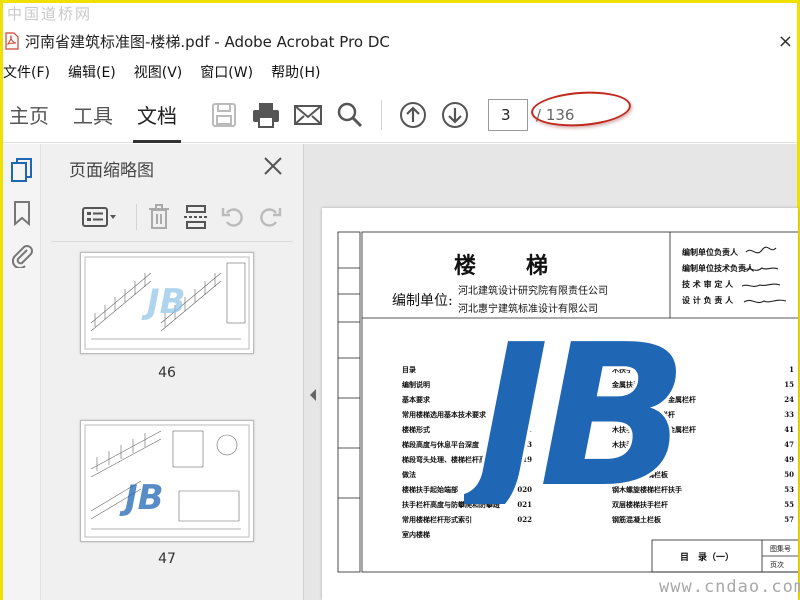  I want to click on toc-entry-name: 编制说明, so click(416, 384).